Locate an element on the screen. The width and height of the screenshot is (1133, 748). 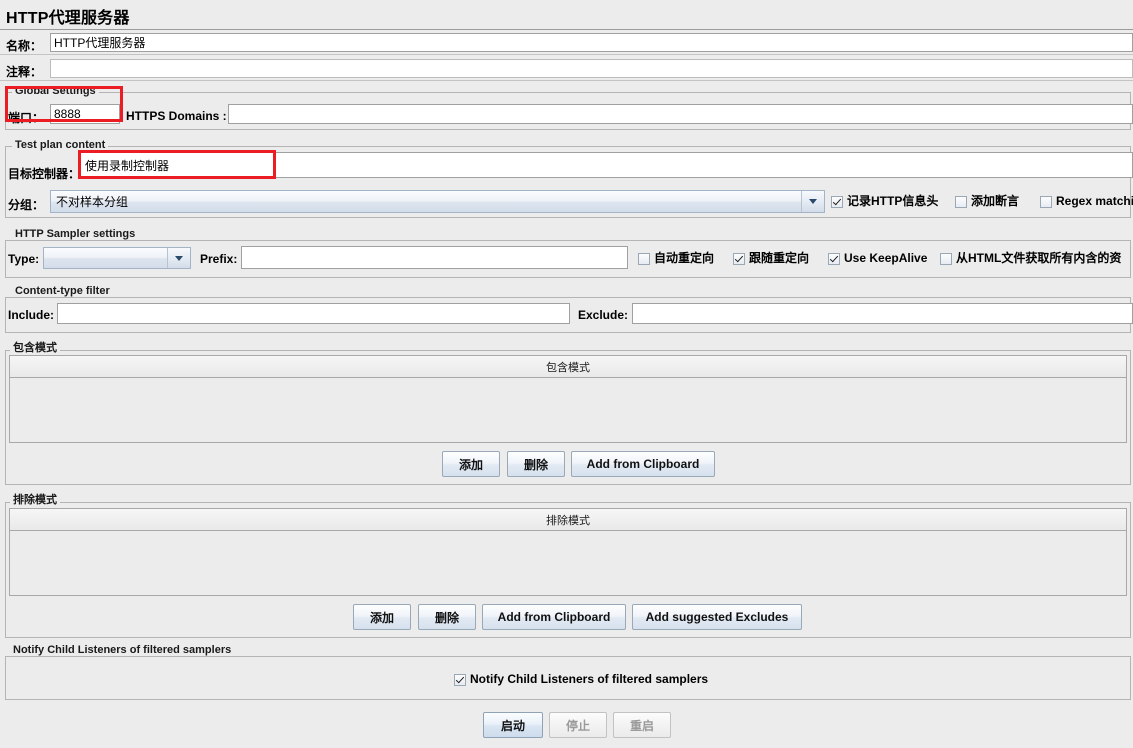
comment-input is located at coordinates (591, 68).